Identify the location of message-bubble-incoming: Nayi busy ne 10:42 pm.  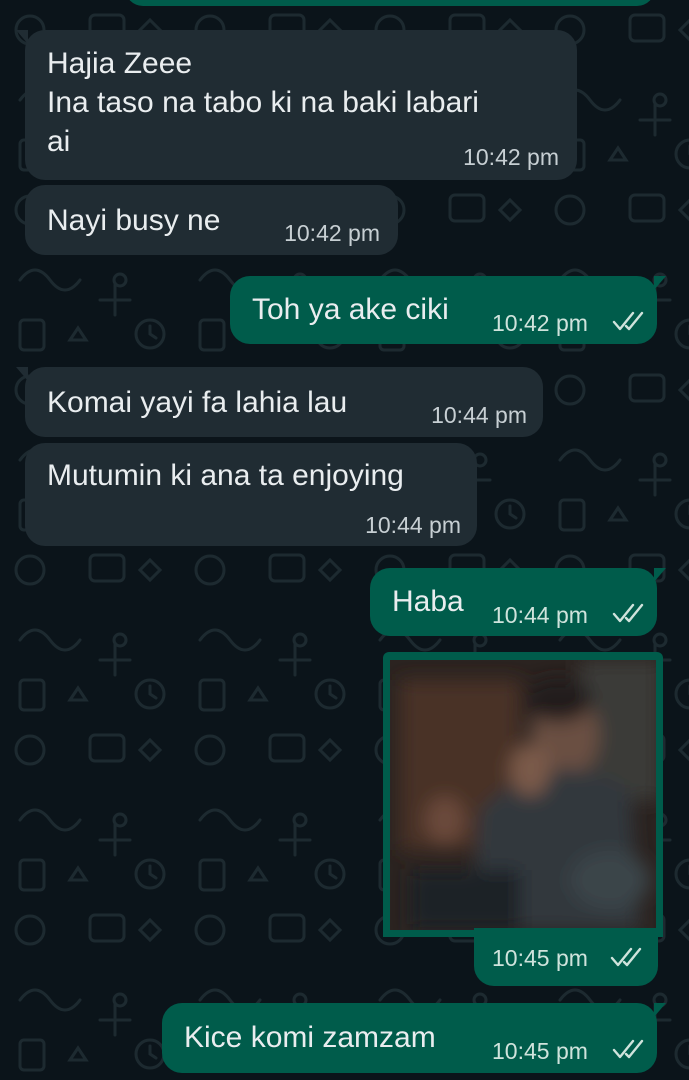
(211, 220).